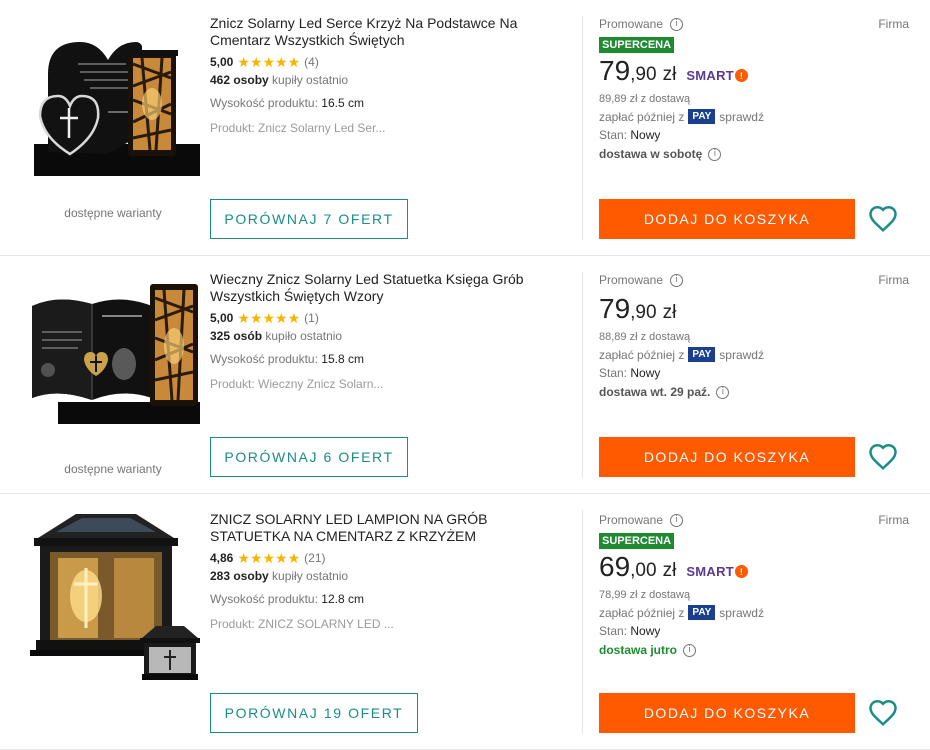 This screenshot has width=930, height=750. Describe the element at coordinates (754, 650) in the screenshot. I see `delivery-info: dostawa jutro i` at that location.